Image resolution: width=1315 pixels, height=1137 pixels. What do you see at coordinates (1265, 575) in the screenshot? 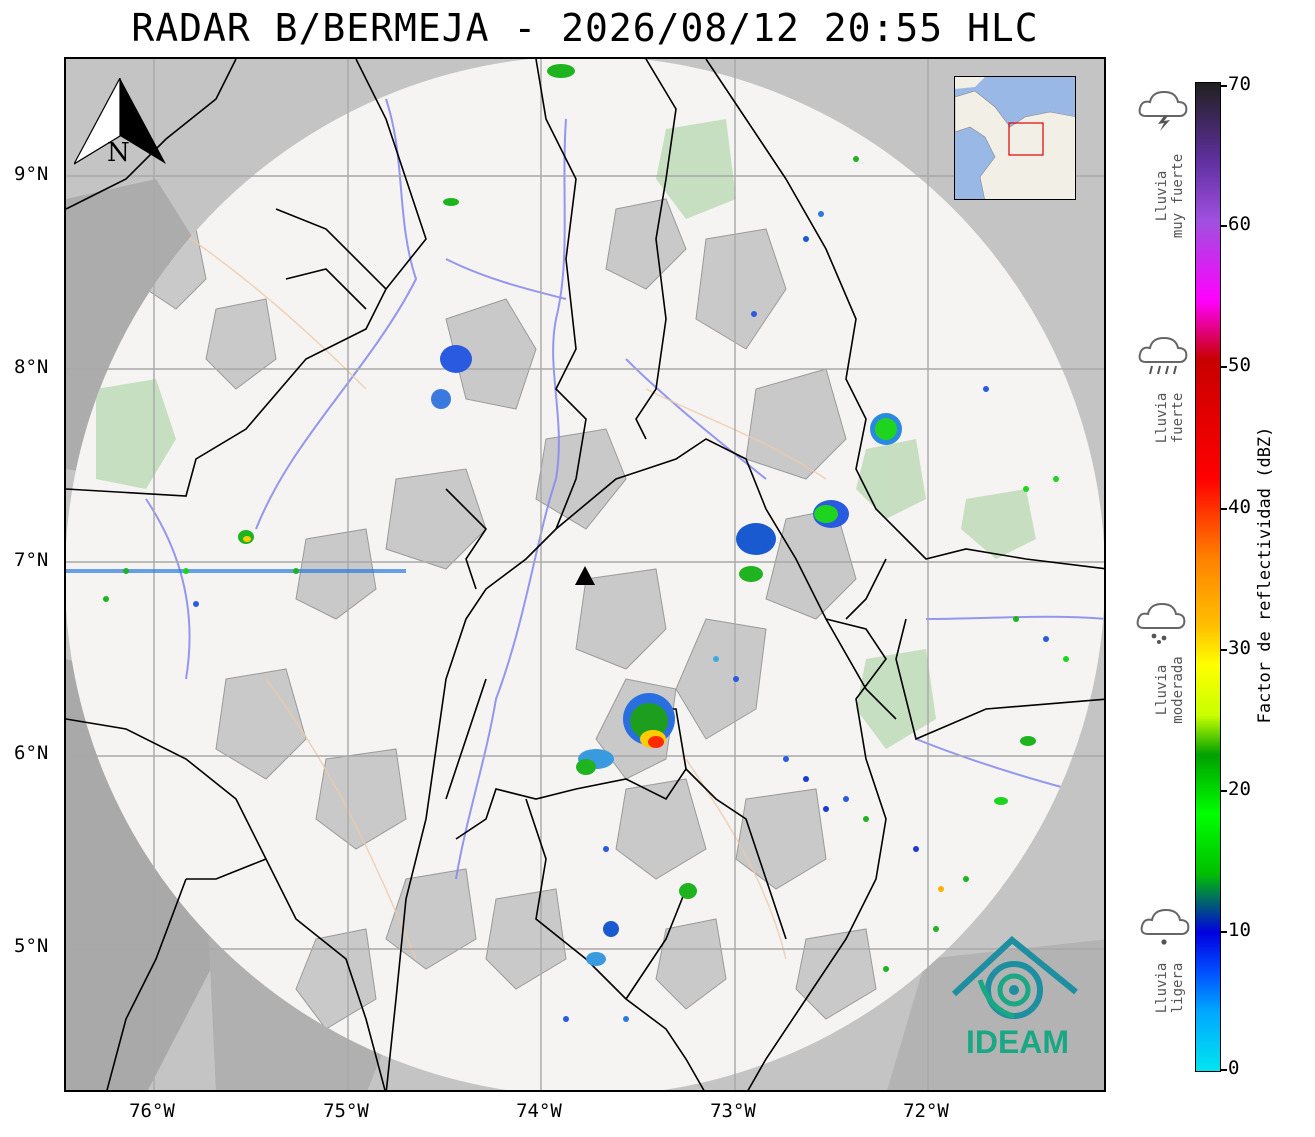
I see `colorbar-title: Factor de reflectividad (dBZ)` at bounding box center [1265, 575].